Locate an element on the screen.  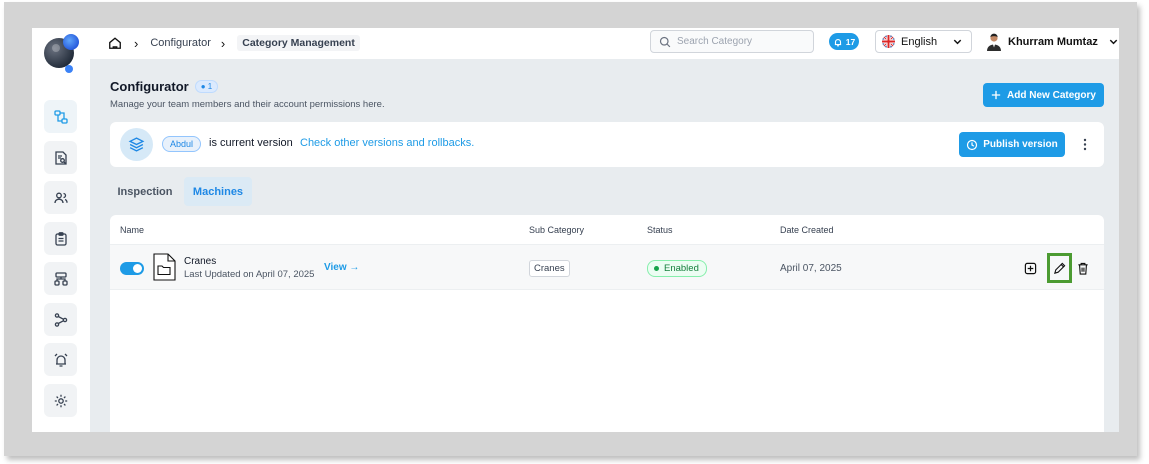
view-link: View → is located at coordinates (341, 267).